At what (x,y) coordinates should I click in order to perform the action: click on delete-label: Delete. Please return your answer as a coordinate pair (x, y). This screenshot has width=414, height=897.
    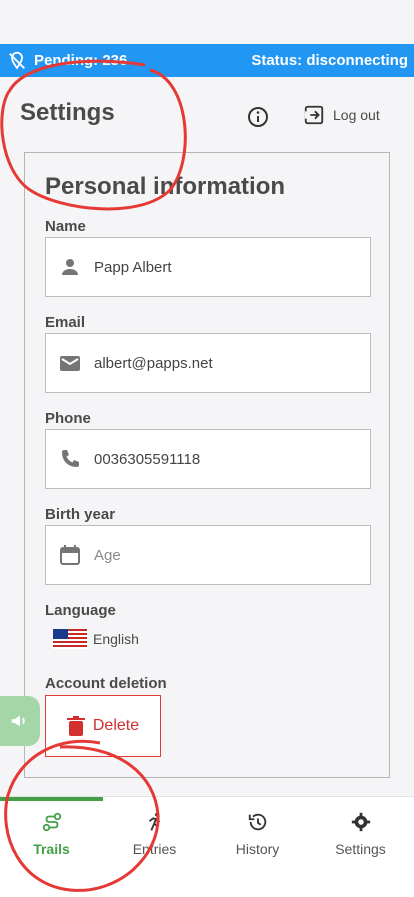
    Looking at the image, I should click on (116, 725).